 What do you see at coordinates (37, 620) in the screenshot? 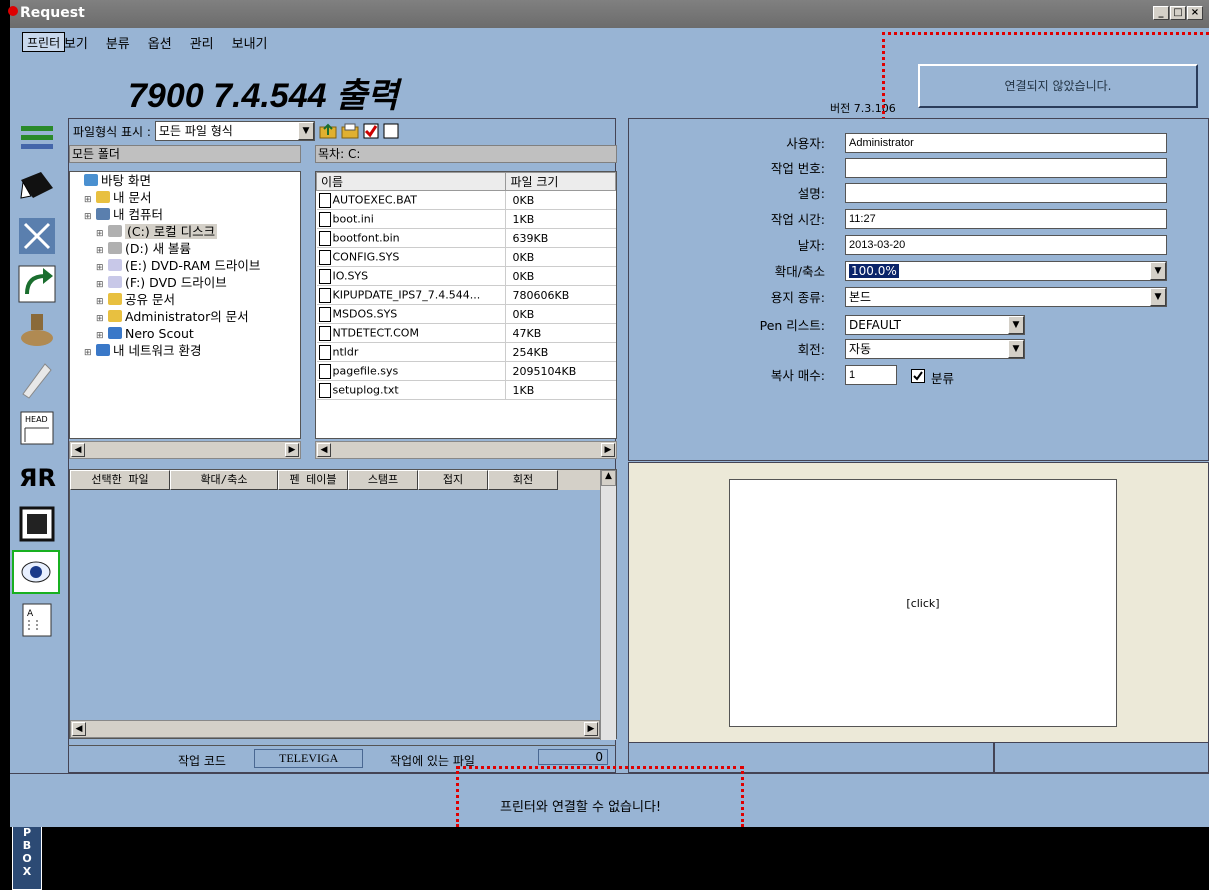
I see `text-layout-icon: A` at bounding box center [37, 620].